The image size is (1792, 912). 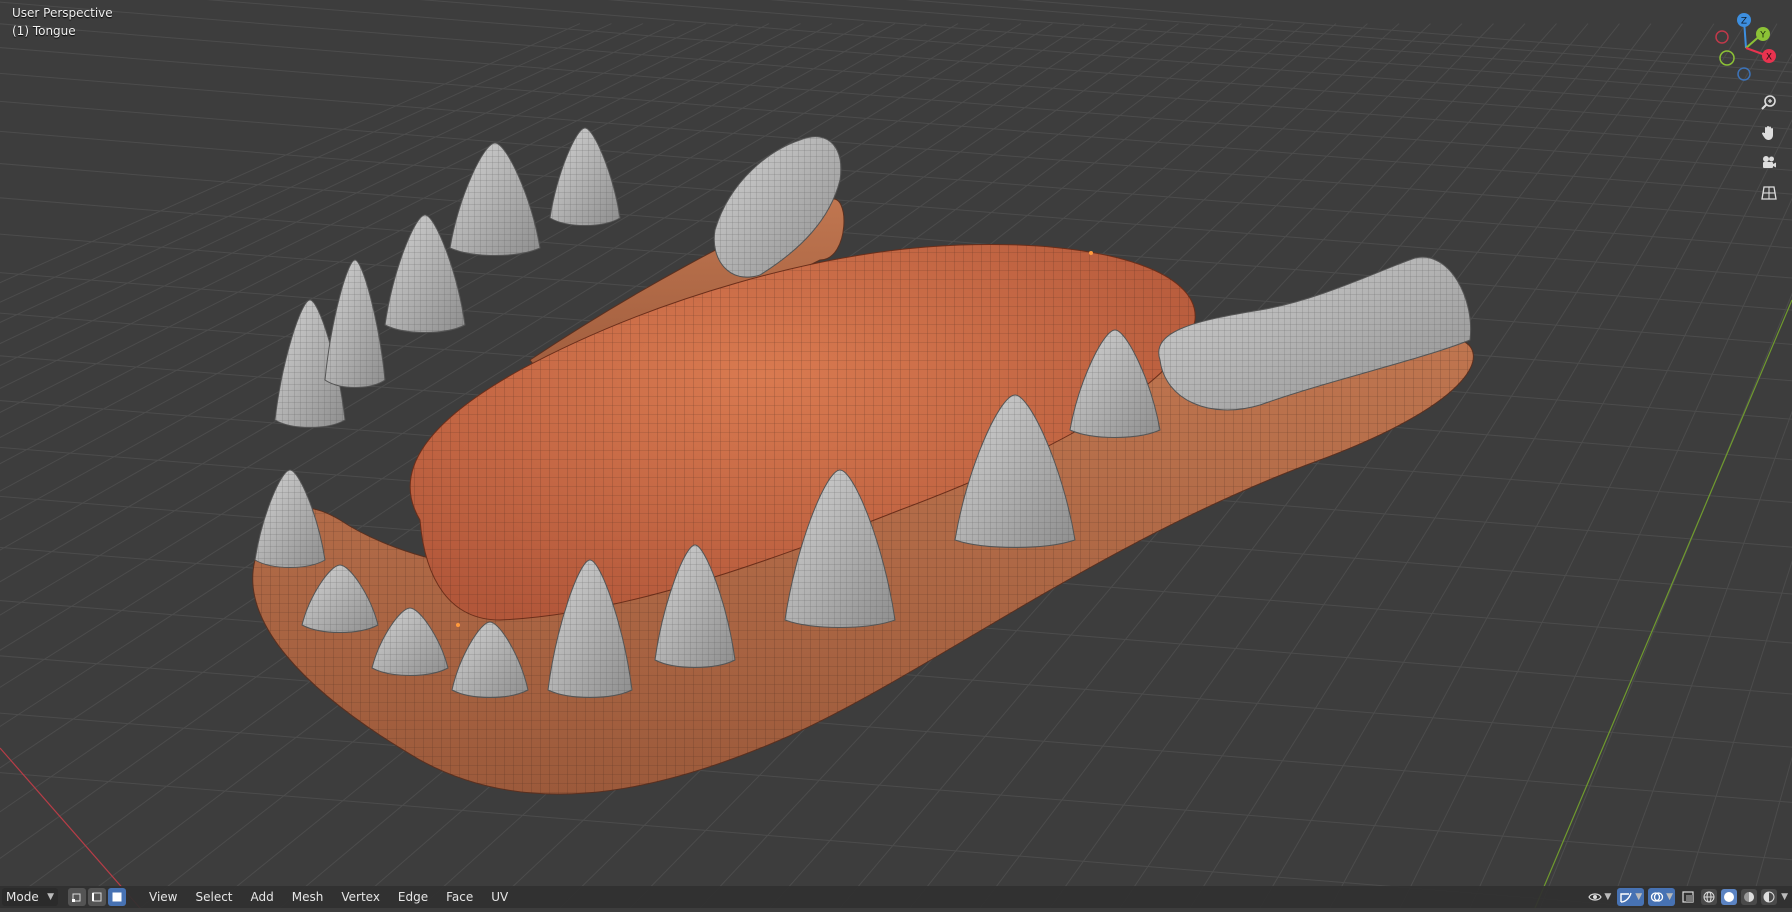 I want to click on material-sphere-icon, so click(x=1749, y=897).